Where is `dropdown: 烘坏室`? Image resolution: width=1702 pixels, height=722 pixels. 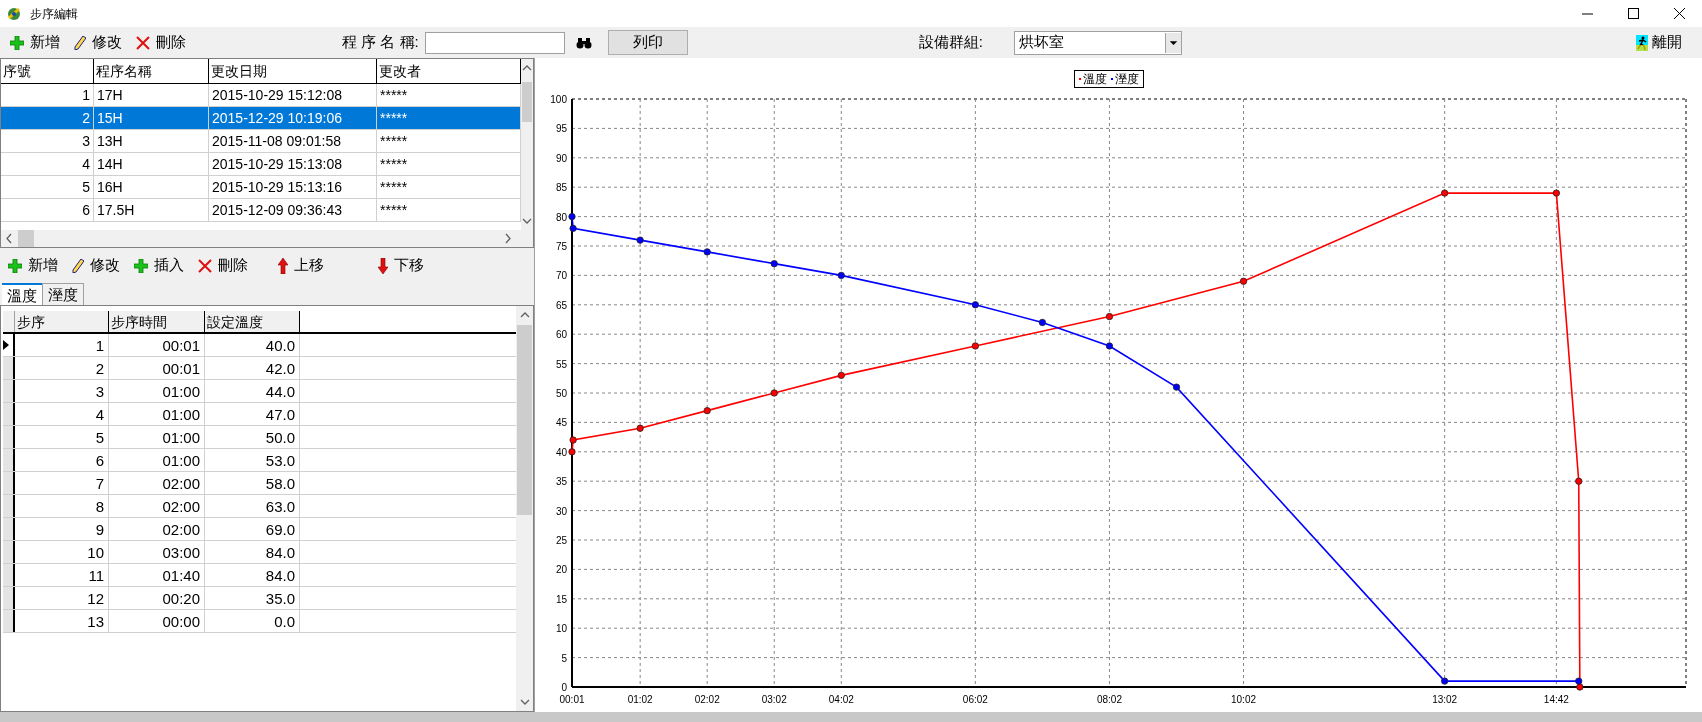 dropdown: 烘坏室 is located at coordinates (1097, 42).